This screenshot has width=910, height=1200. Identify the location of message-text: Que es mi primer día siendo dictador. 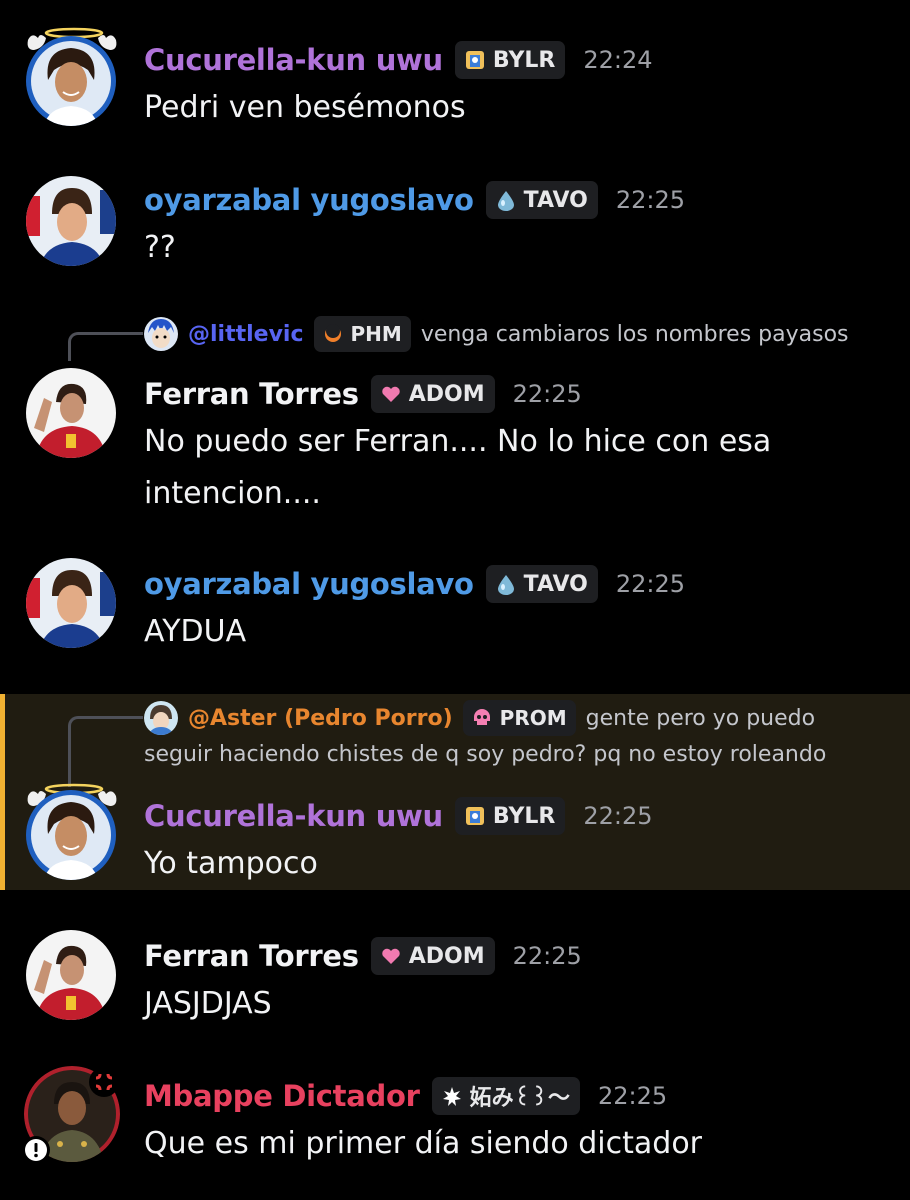
(423, 1143).